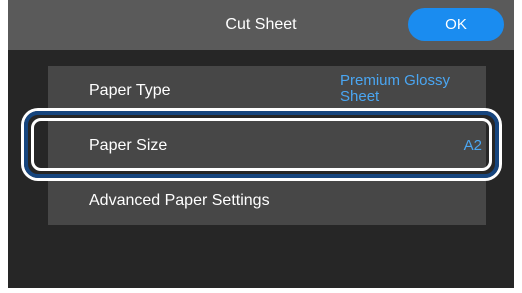 This screenshot has width=522, height=293. I want to click on paper-type-value: Premium Glossy Sheet, so click(411, 89).